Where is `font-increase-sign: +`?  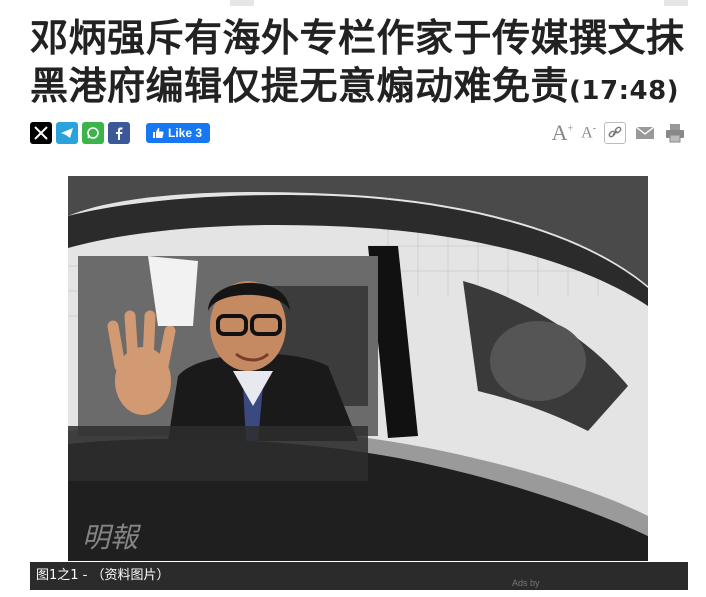
font-increase-sign: + is located at coordinates (570, 129).